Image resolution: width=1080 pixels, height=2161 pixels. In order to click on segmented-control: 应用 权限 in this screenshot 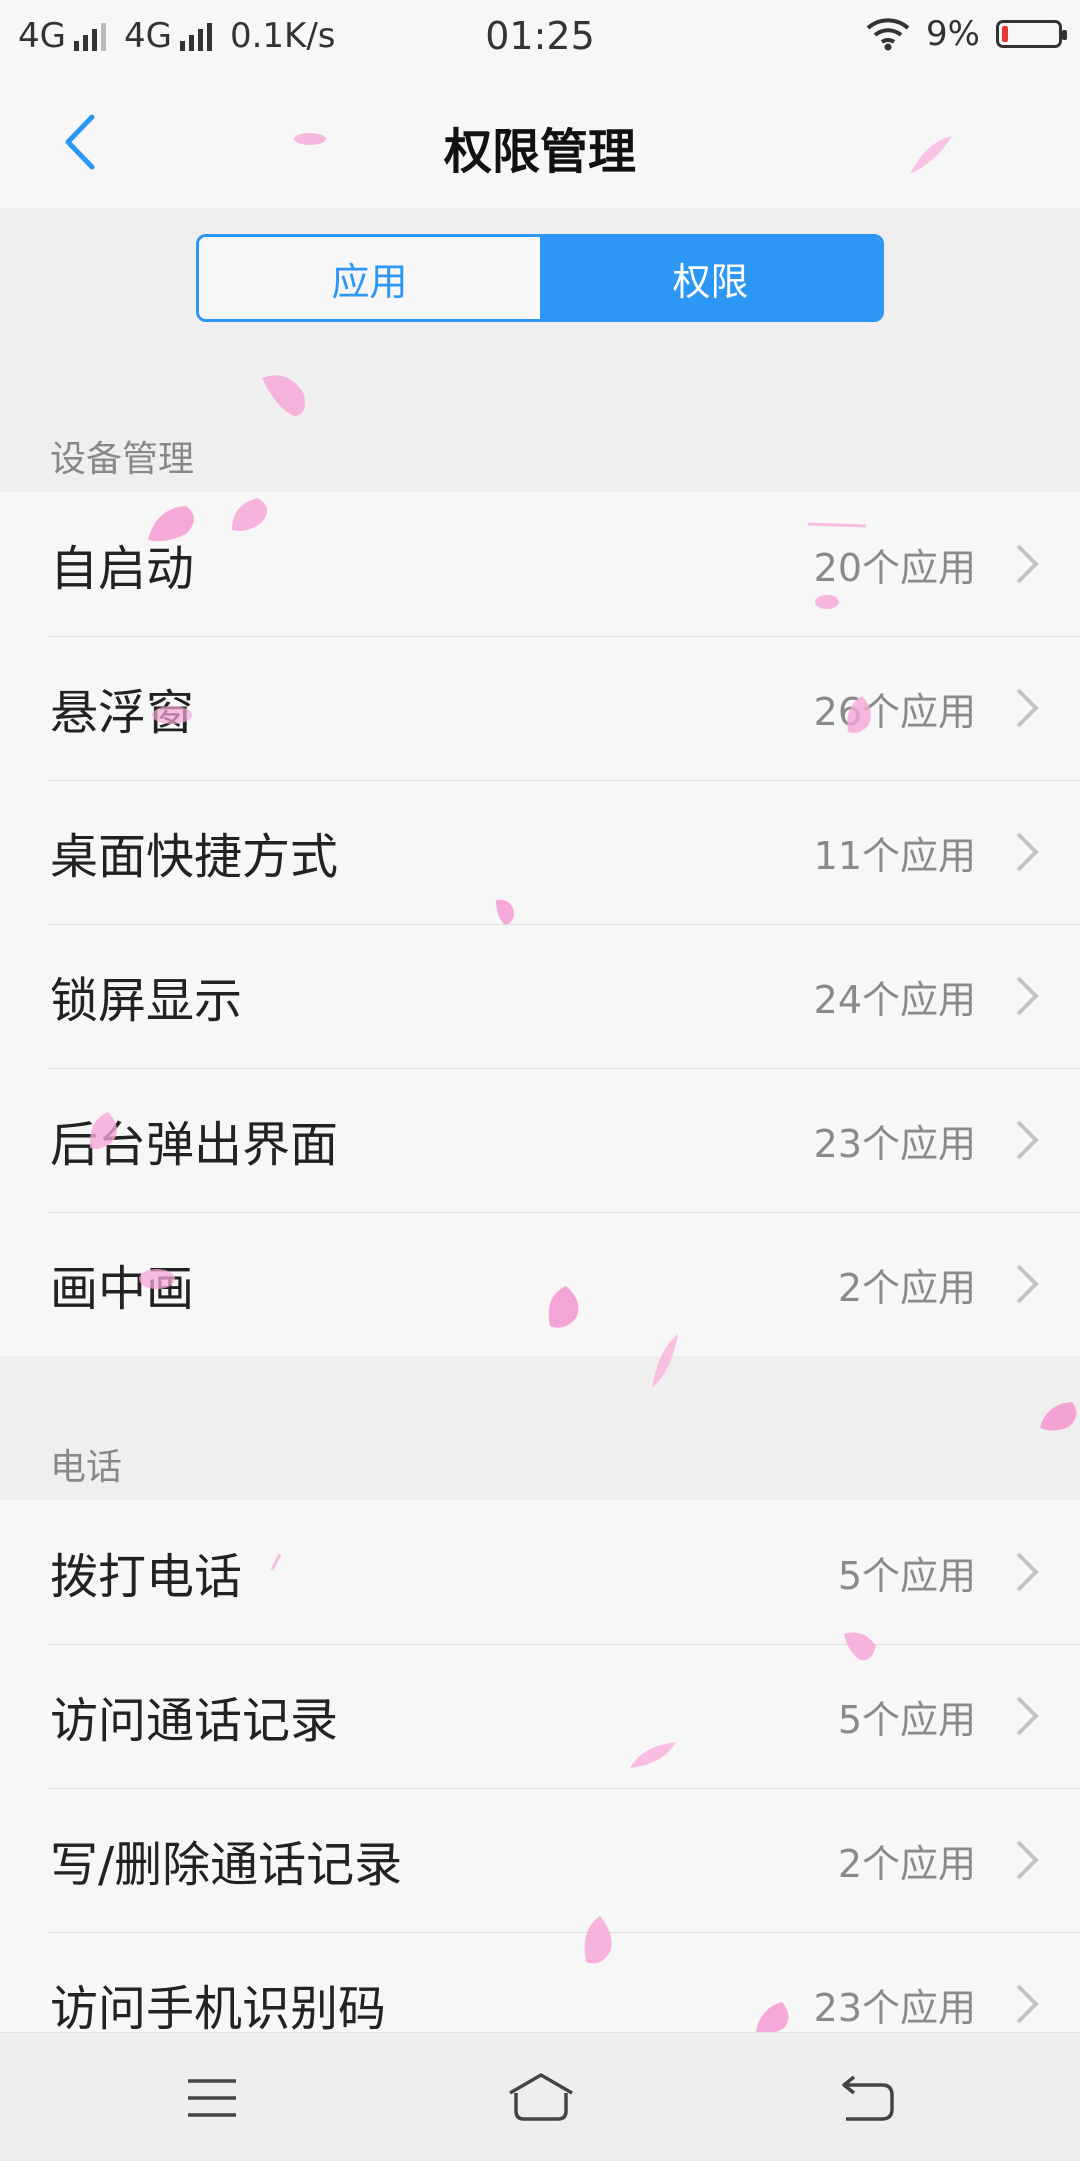, I will do `click(540, 278)`.